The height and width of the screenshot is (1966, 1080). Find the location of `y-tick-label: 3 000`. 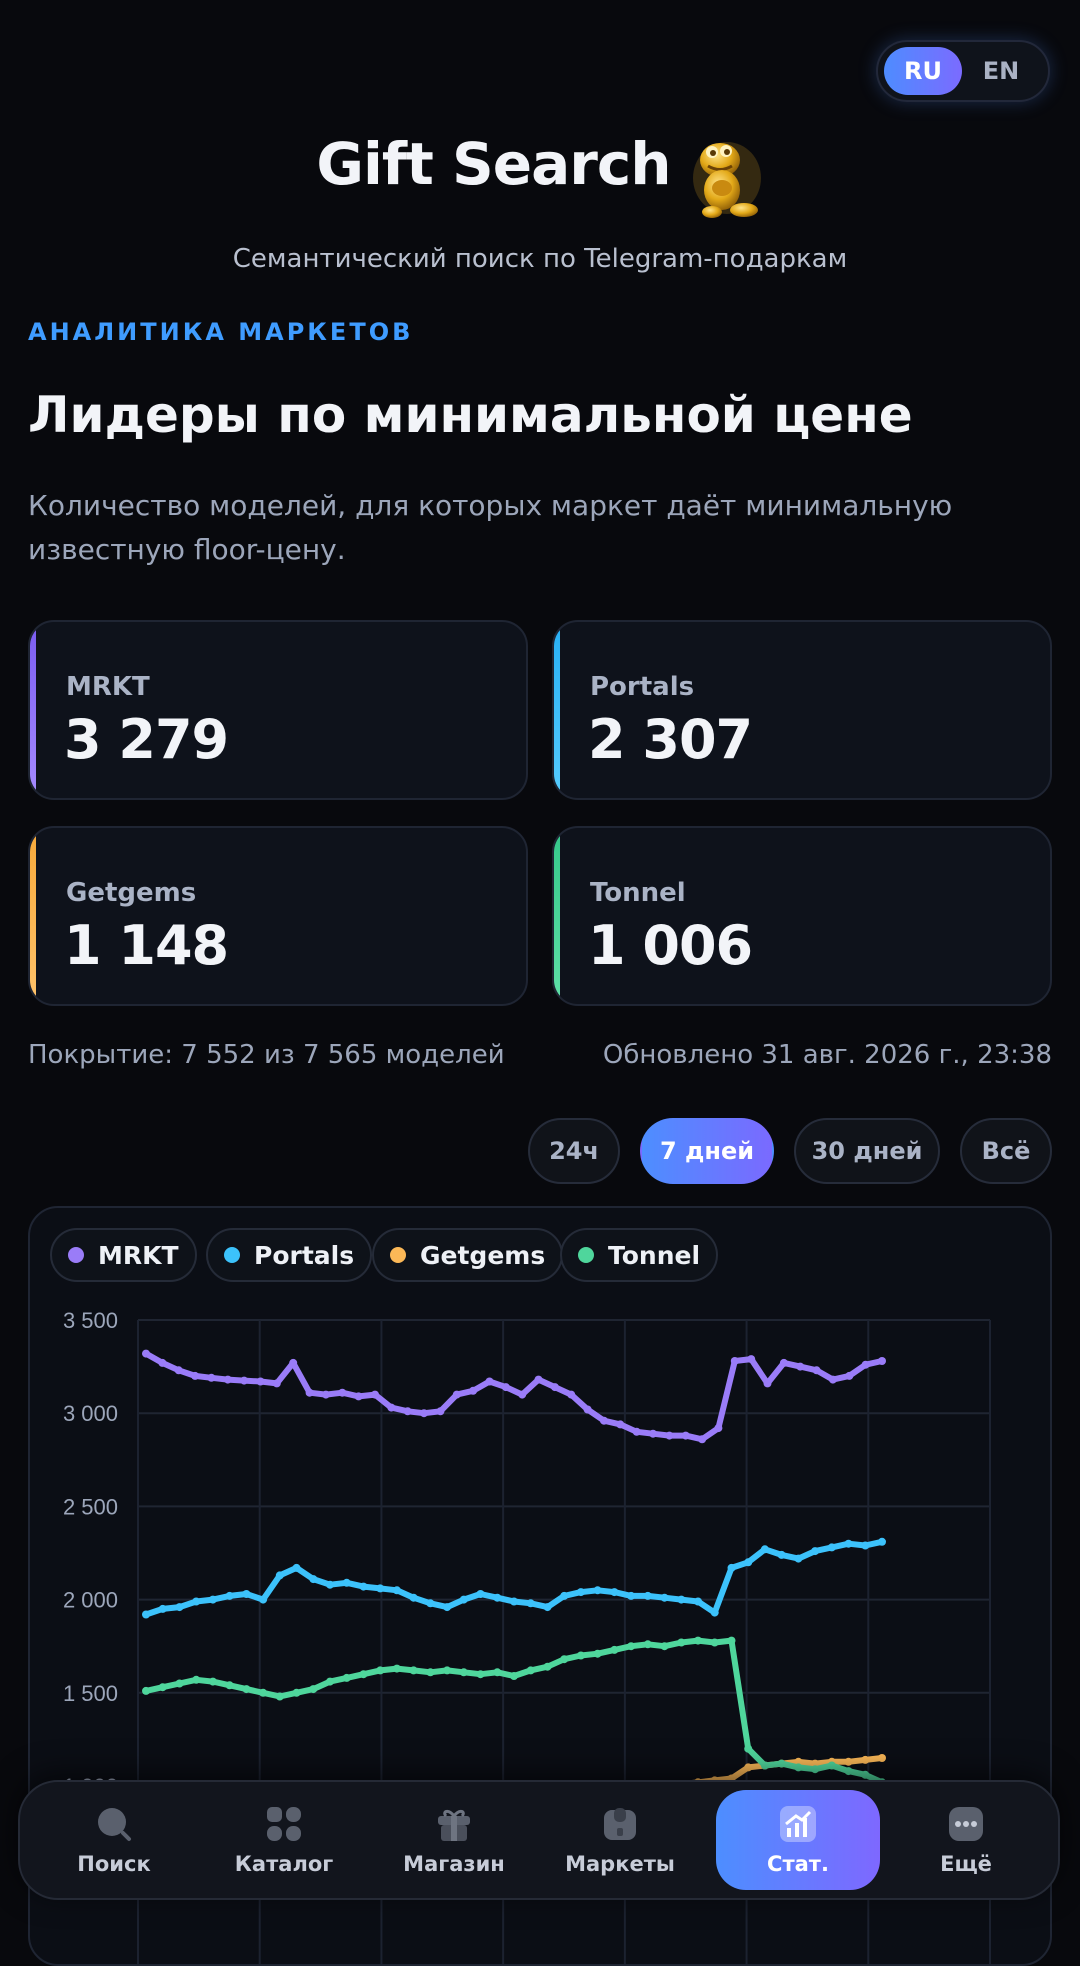

y-tick-label: 3 000 is located at coordinates (90, 1413).